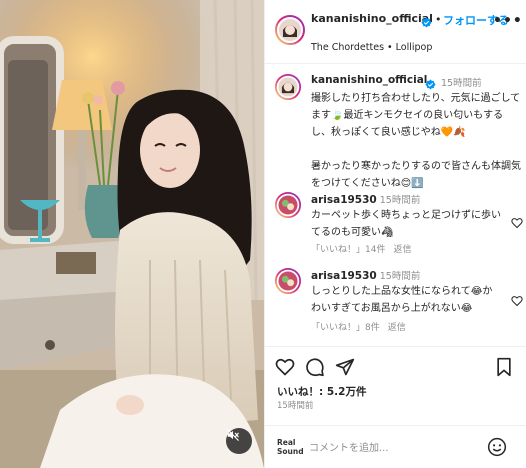  Describe the element at coordinates (395, 407) in the screenshot. I see `post-actions: いいね！: 5.2万件 15時間前 Real Sound` at that location.